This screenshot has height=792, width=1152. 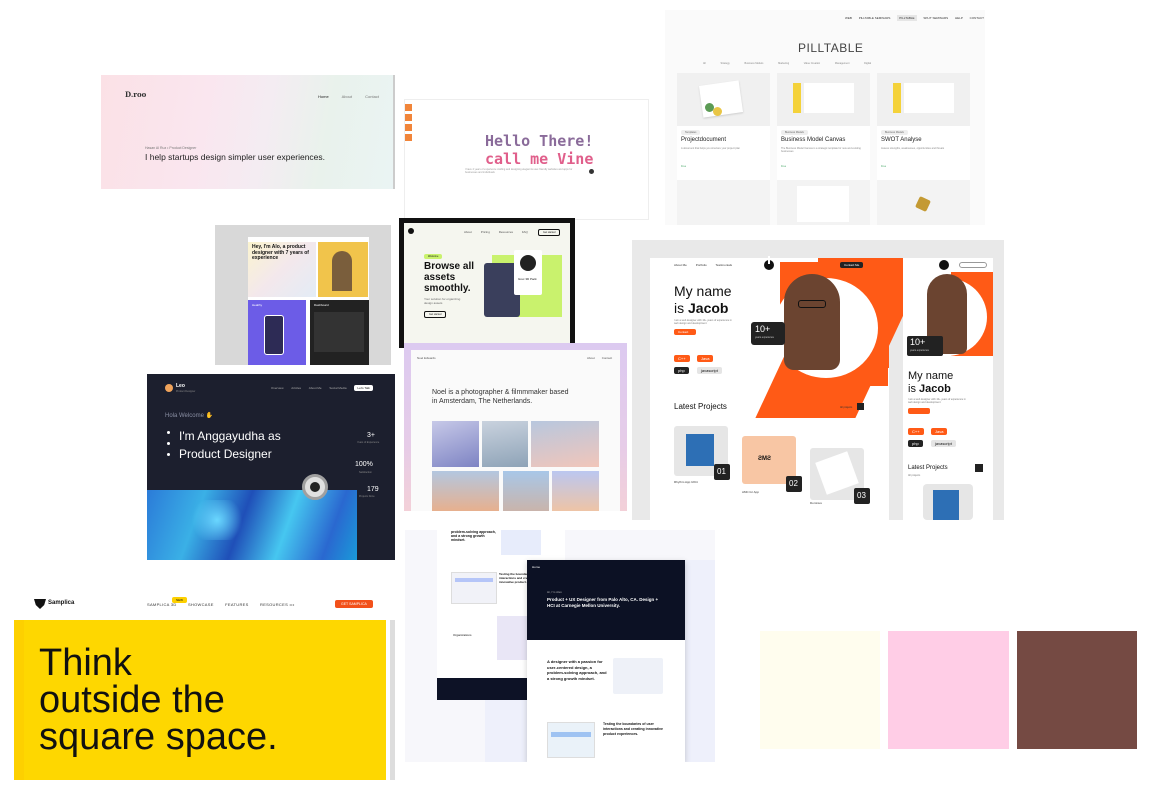 I want to click on nav-about: About, so click(x=347, y=96).